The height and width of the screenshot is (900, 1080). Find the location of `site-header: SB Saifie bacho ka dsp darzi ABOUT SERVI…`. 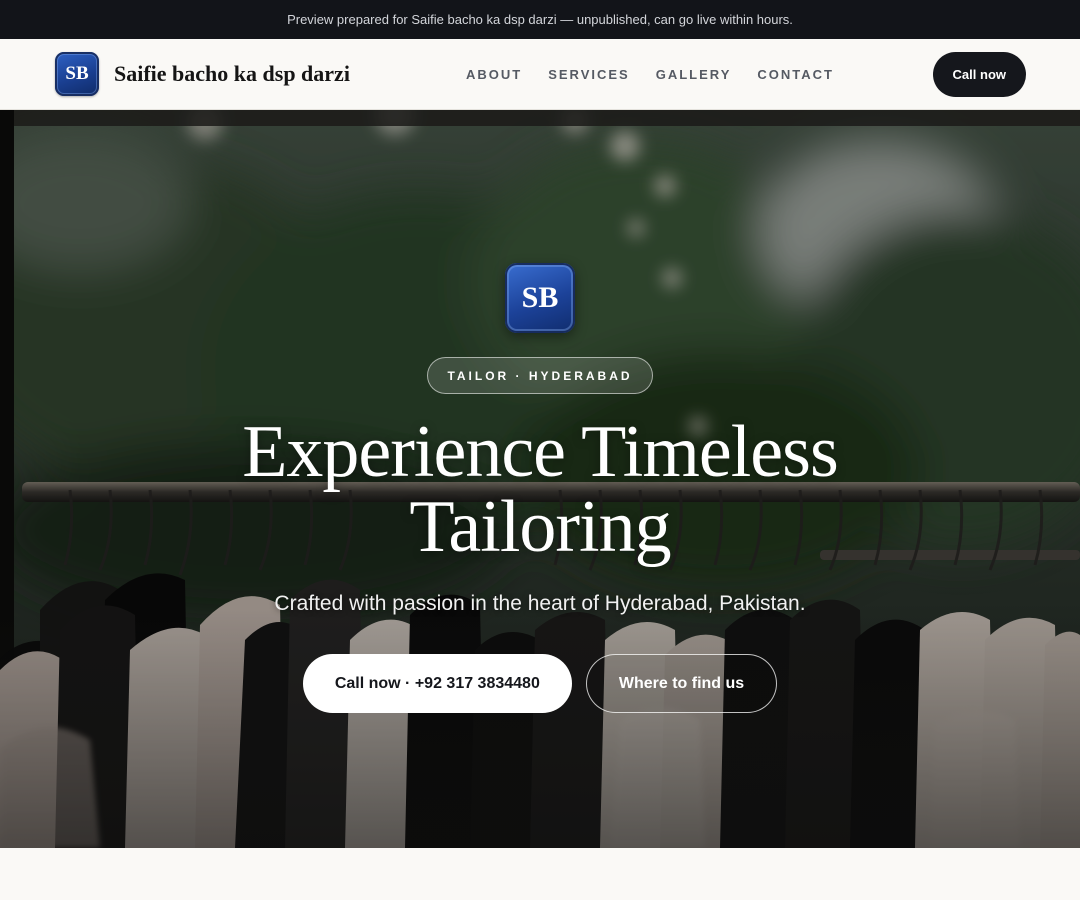

site-header: SB Saifie bacho ka dsp darzi ABOUT SERVI… is located at coordinates (540, 74).